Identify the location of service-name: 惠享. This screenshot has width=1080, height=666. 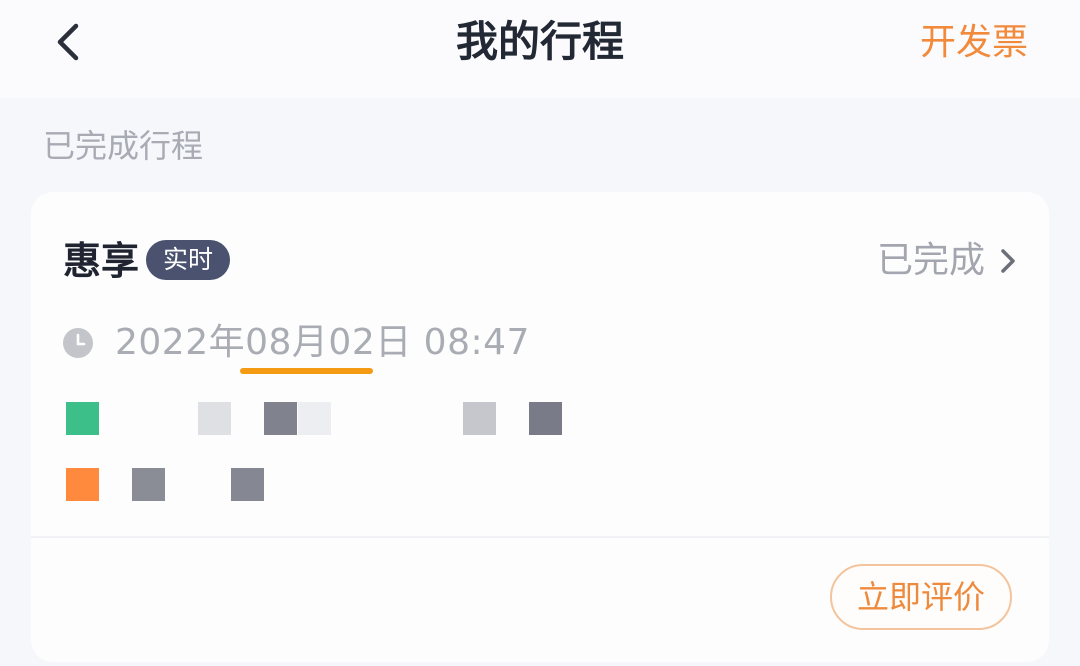
(101, 261).